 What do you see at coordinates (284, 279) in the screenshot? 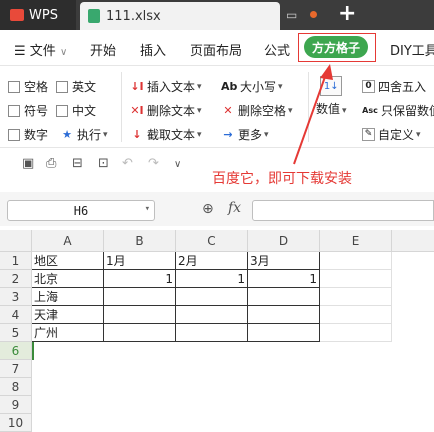
I see `cell-D2: 1` at bounding box center [284, 279].